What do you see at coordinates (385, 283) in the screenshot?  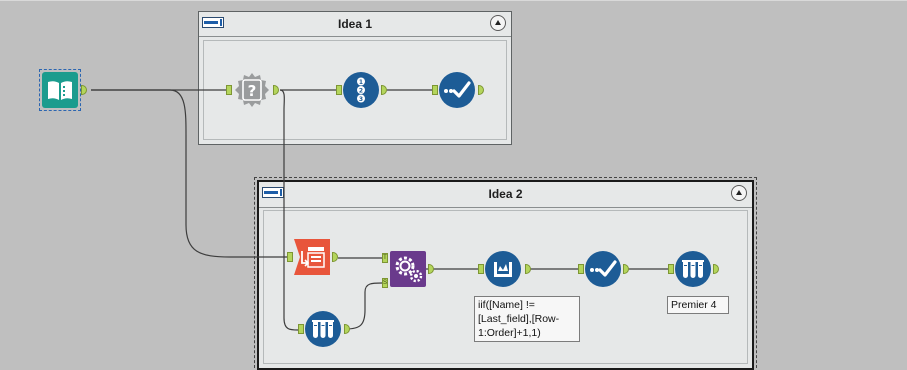 I see `input-anchor-s: S` at bounding box center [385, 283].